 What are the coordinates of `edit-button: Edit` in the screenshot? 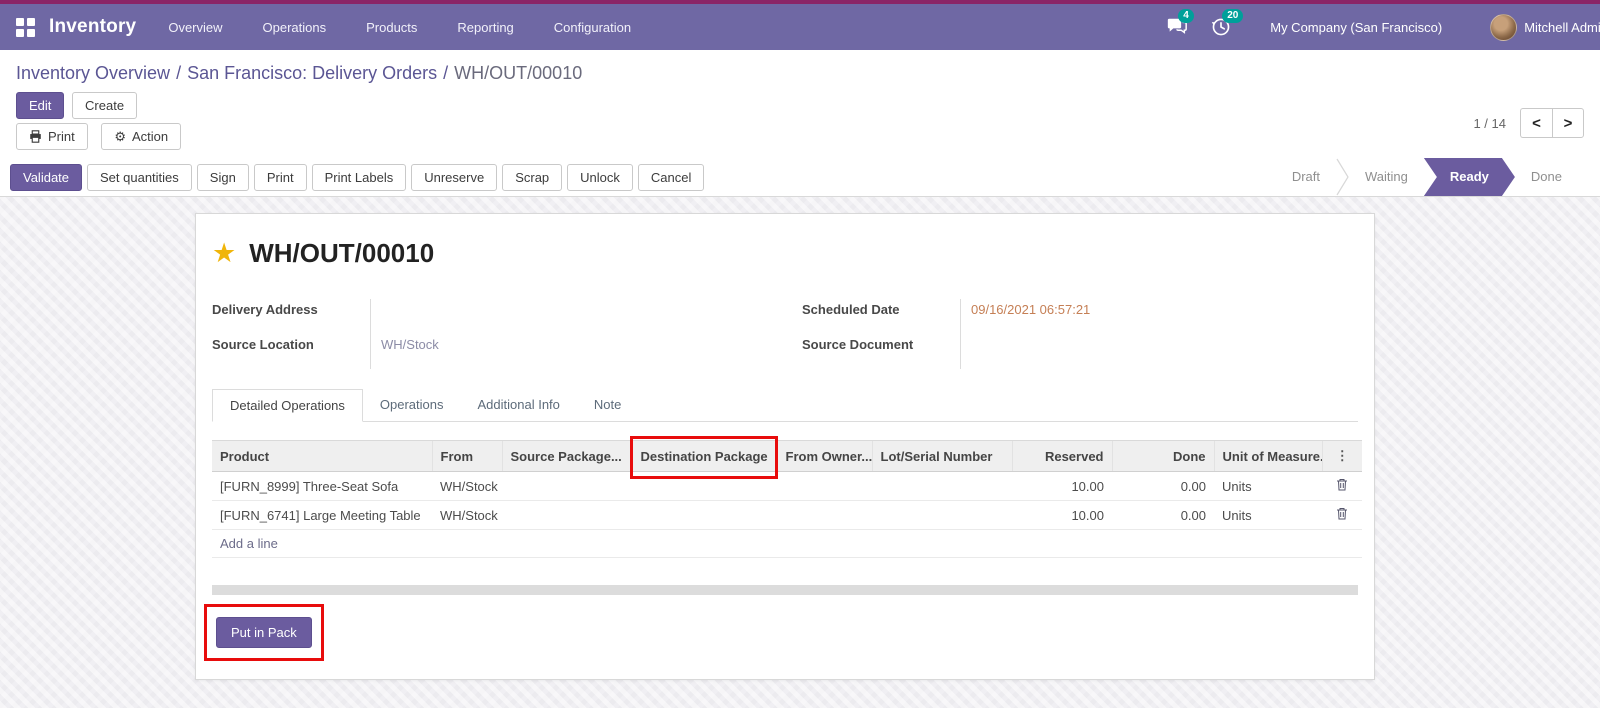 It's located at (40, 105).